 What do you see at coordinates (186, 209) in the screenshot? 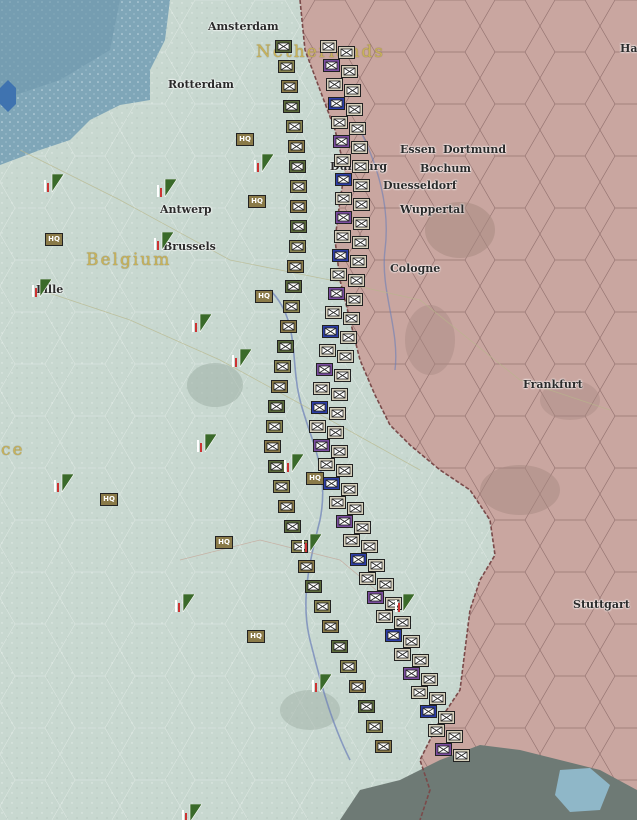
I see `city-label-antwerp: Antwerp` at bounding box center [186, 209].